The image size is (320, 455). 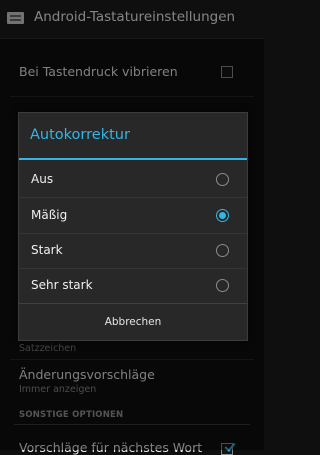 What do you see at coordinates (133, 322) in the screenshot?
I see `cancel-button: Abbrechen` at bounding box center [133, 322].